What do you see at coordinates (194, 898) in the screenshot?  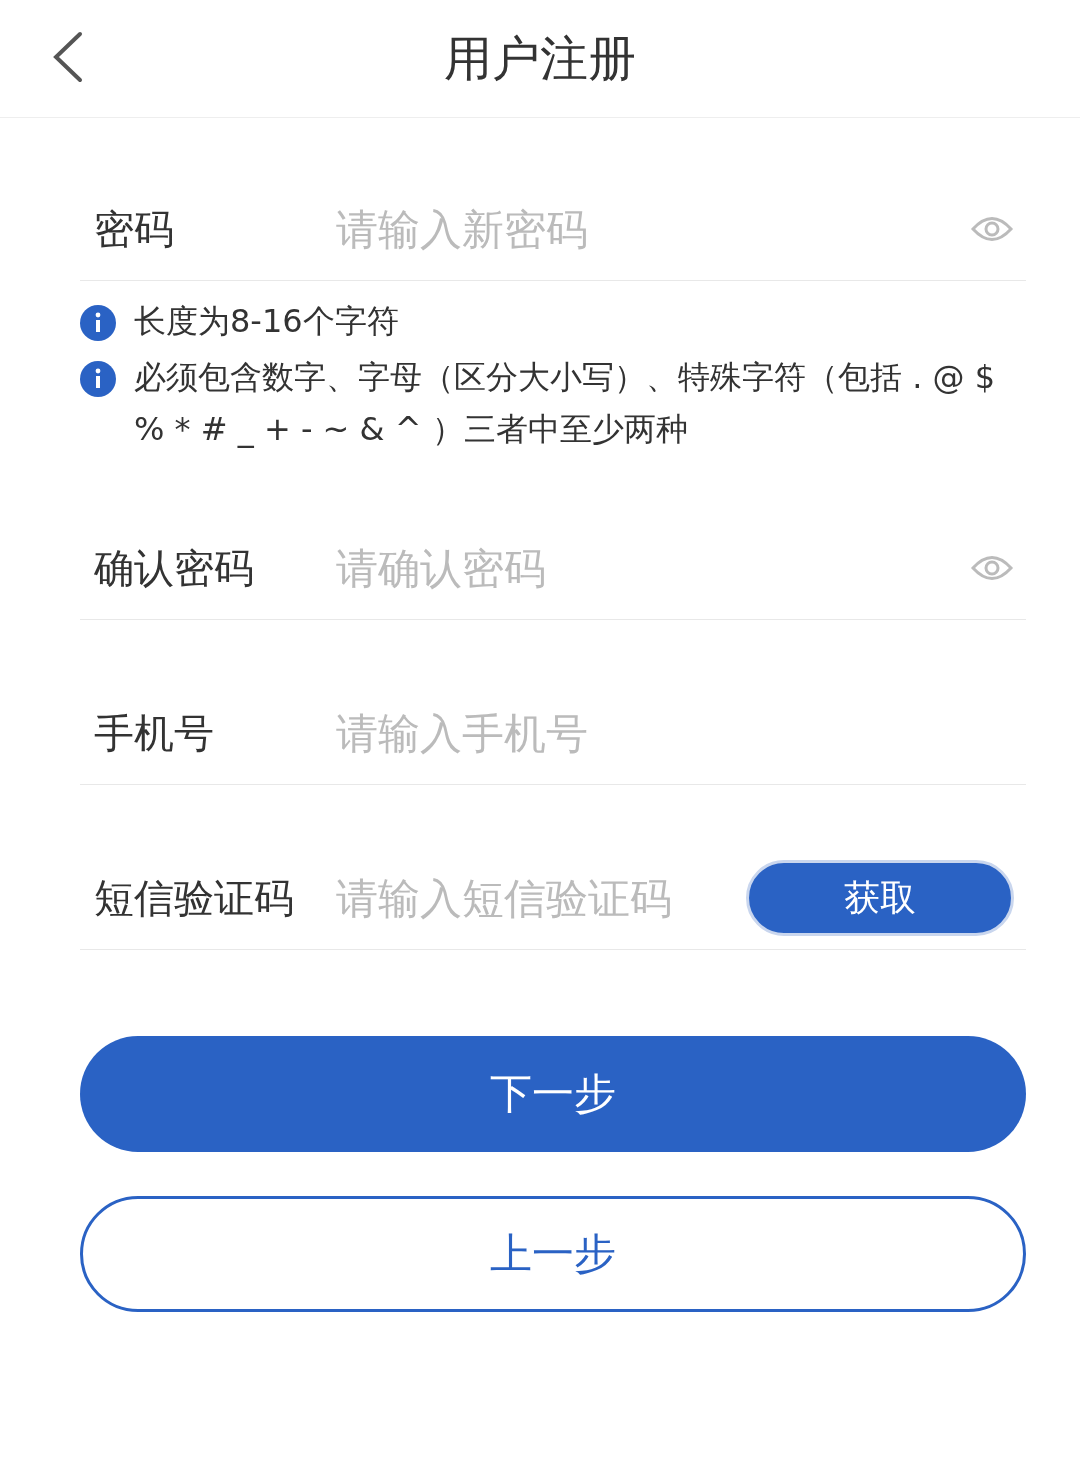 I see `field-label: 短信验证码` at bounding box center [194, 898].